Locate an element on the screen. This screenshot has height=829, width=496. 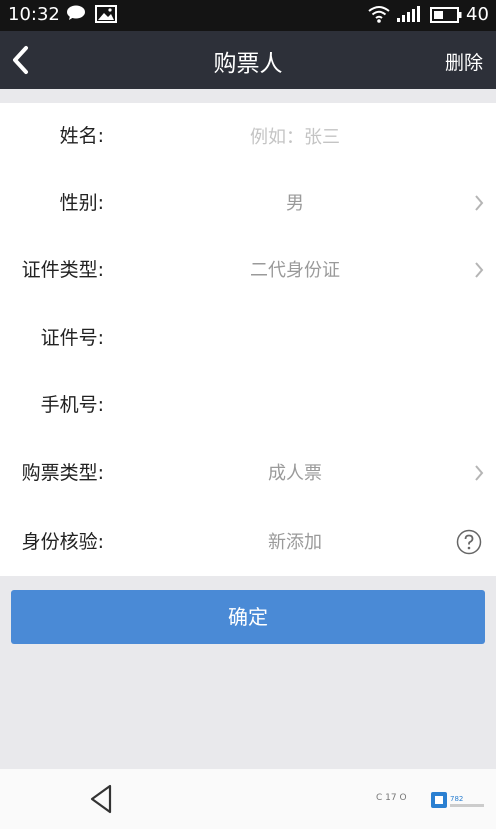
chat-icon is located at coordinates (76, 12).